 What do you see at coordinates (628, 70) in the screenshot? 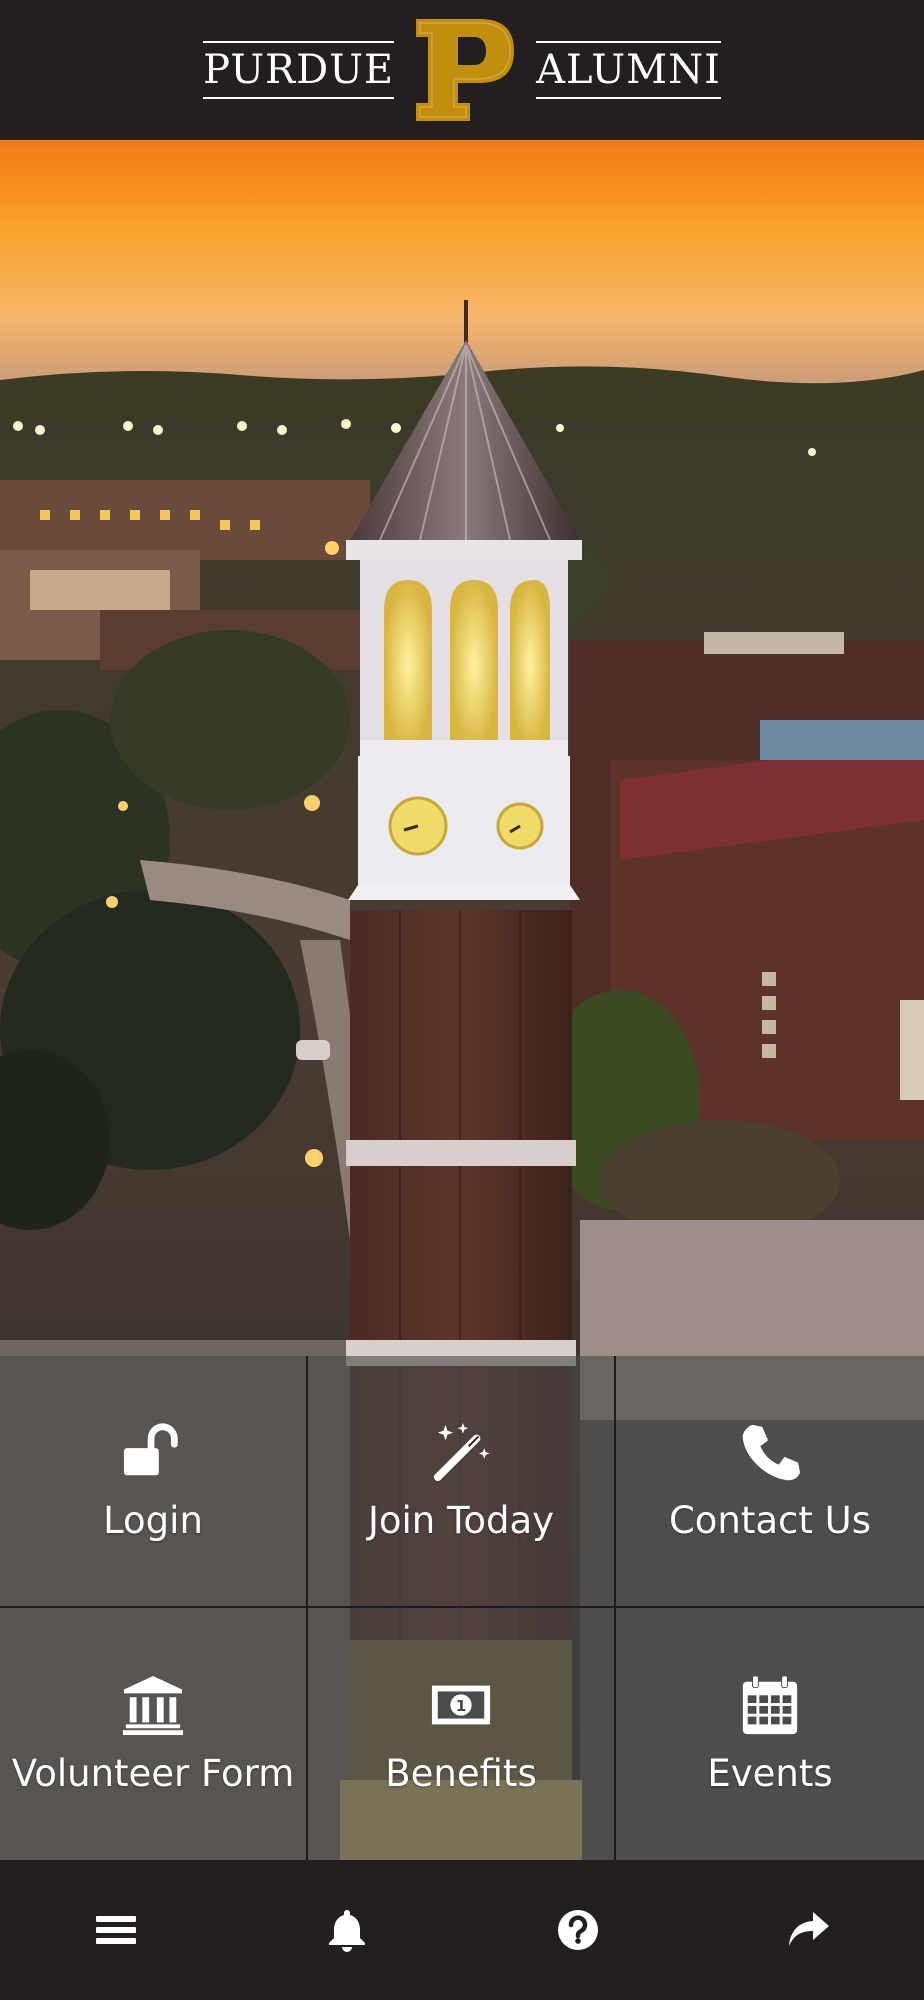
I see `brand-right-word: ALUMNI` at bounding box center [628, 70].